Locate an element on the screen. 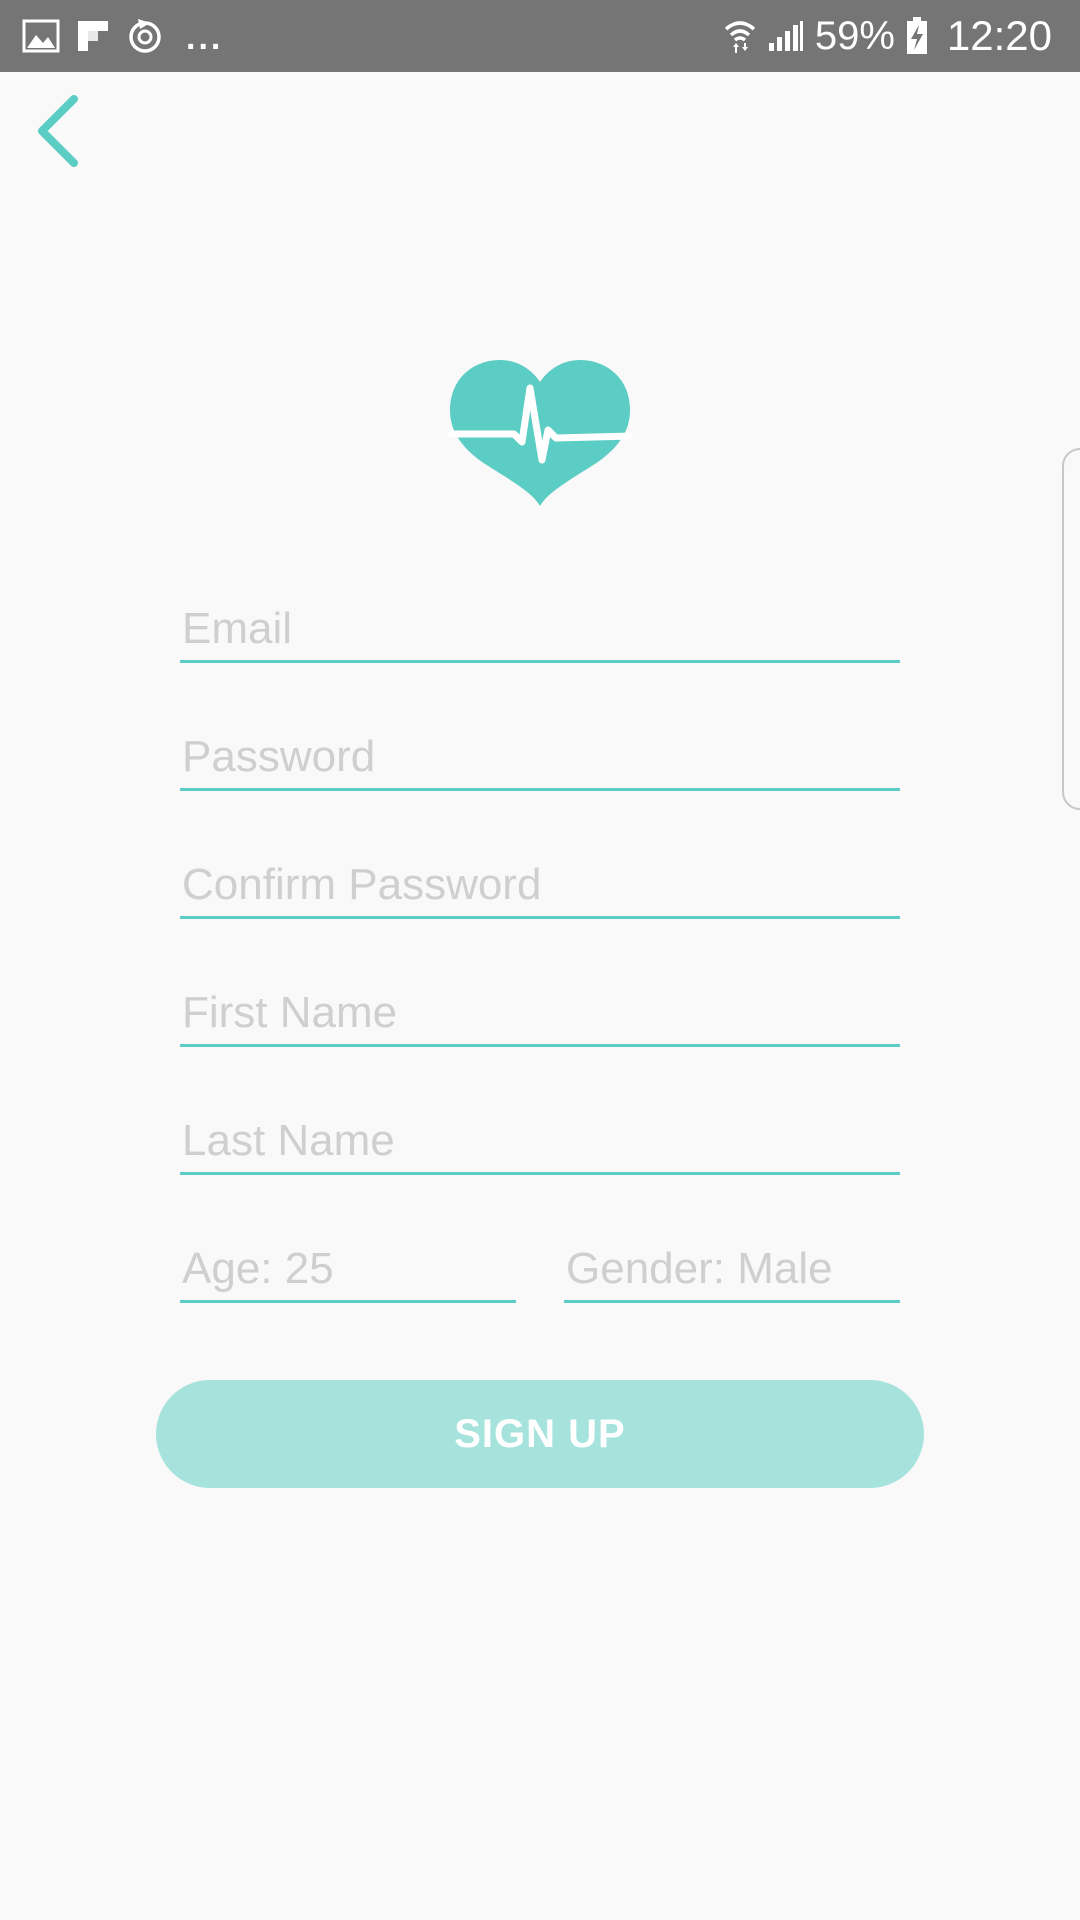 Image resolution: width=1080 pixels, height=1920 pixels. heart-pulse-icon is located at coordinates (540, 433).